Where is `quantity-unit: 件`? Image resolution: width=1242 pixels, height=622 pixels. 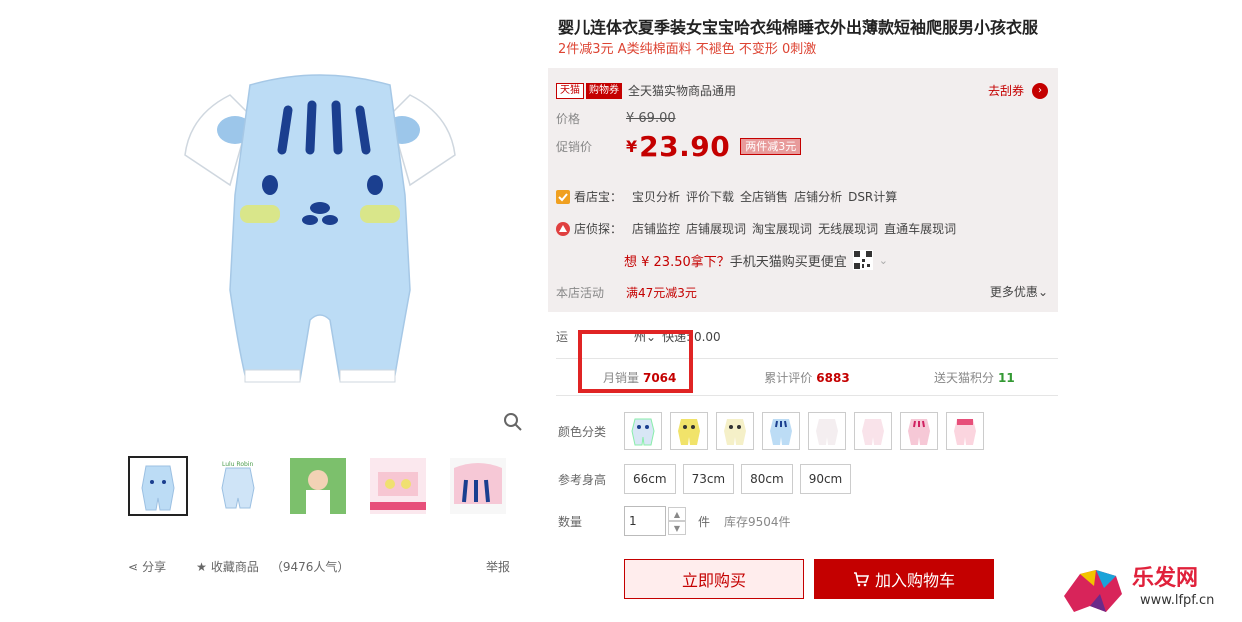
quantity-unit: 件 is located at coordinates (704, 521).